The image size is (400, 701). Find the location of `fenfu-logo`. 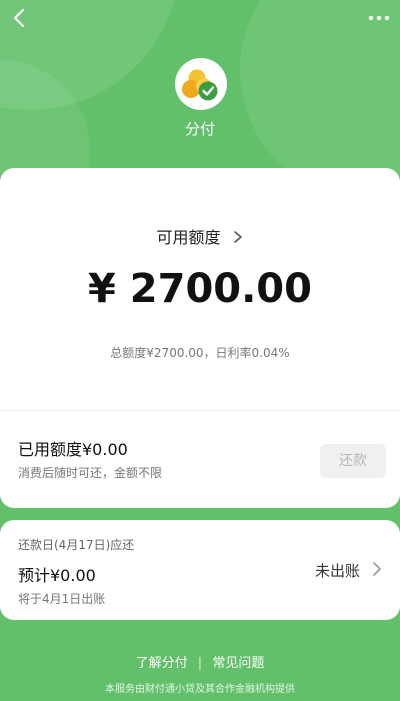

fenfu-logo is located at coordinates (201, 84).